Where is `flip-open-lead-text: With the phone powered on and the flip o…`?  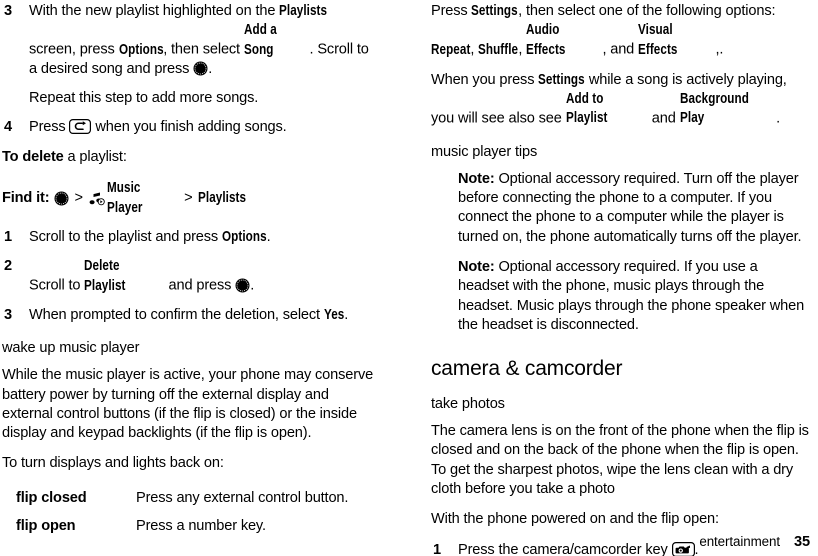
flip-open-lead-text: With the phone powered on and the flip o… is located at coordinates (575, 519).